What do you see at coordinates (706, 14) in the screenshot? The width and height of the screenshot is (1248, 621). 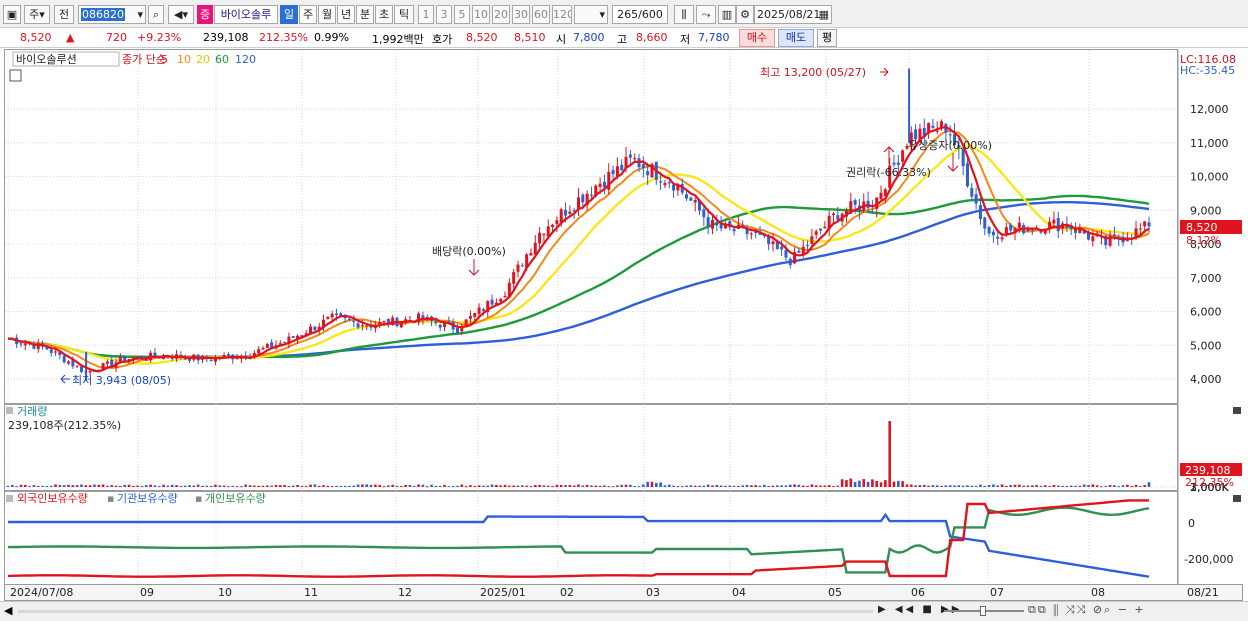 I see `indicator-icon: ⤳` at bounding box center [706, 14].